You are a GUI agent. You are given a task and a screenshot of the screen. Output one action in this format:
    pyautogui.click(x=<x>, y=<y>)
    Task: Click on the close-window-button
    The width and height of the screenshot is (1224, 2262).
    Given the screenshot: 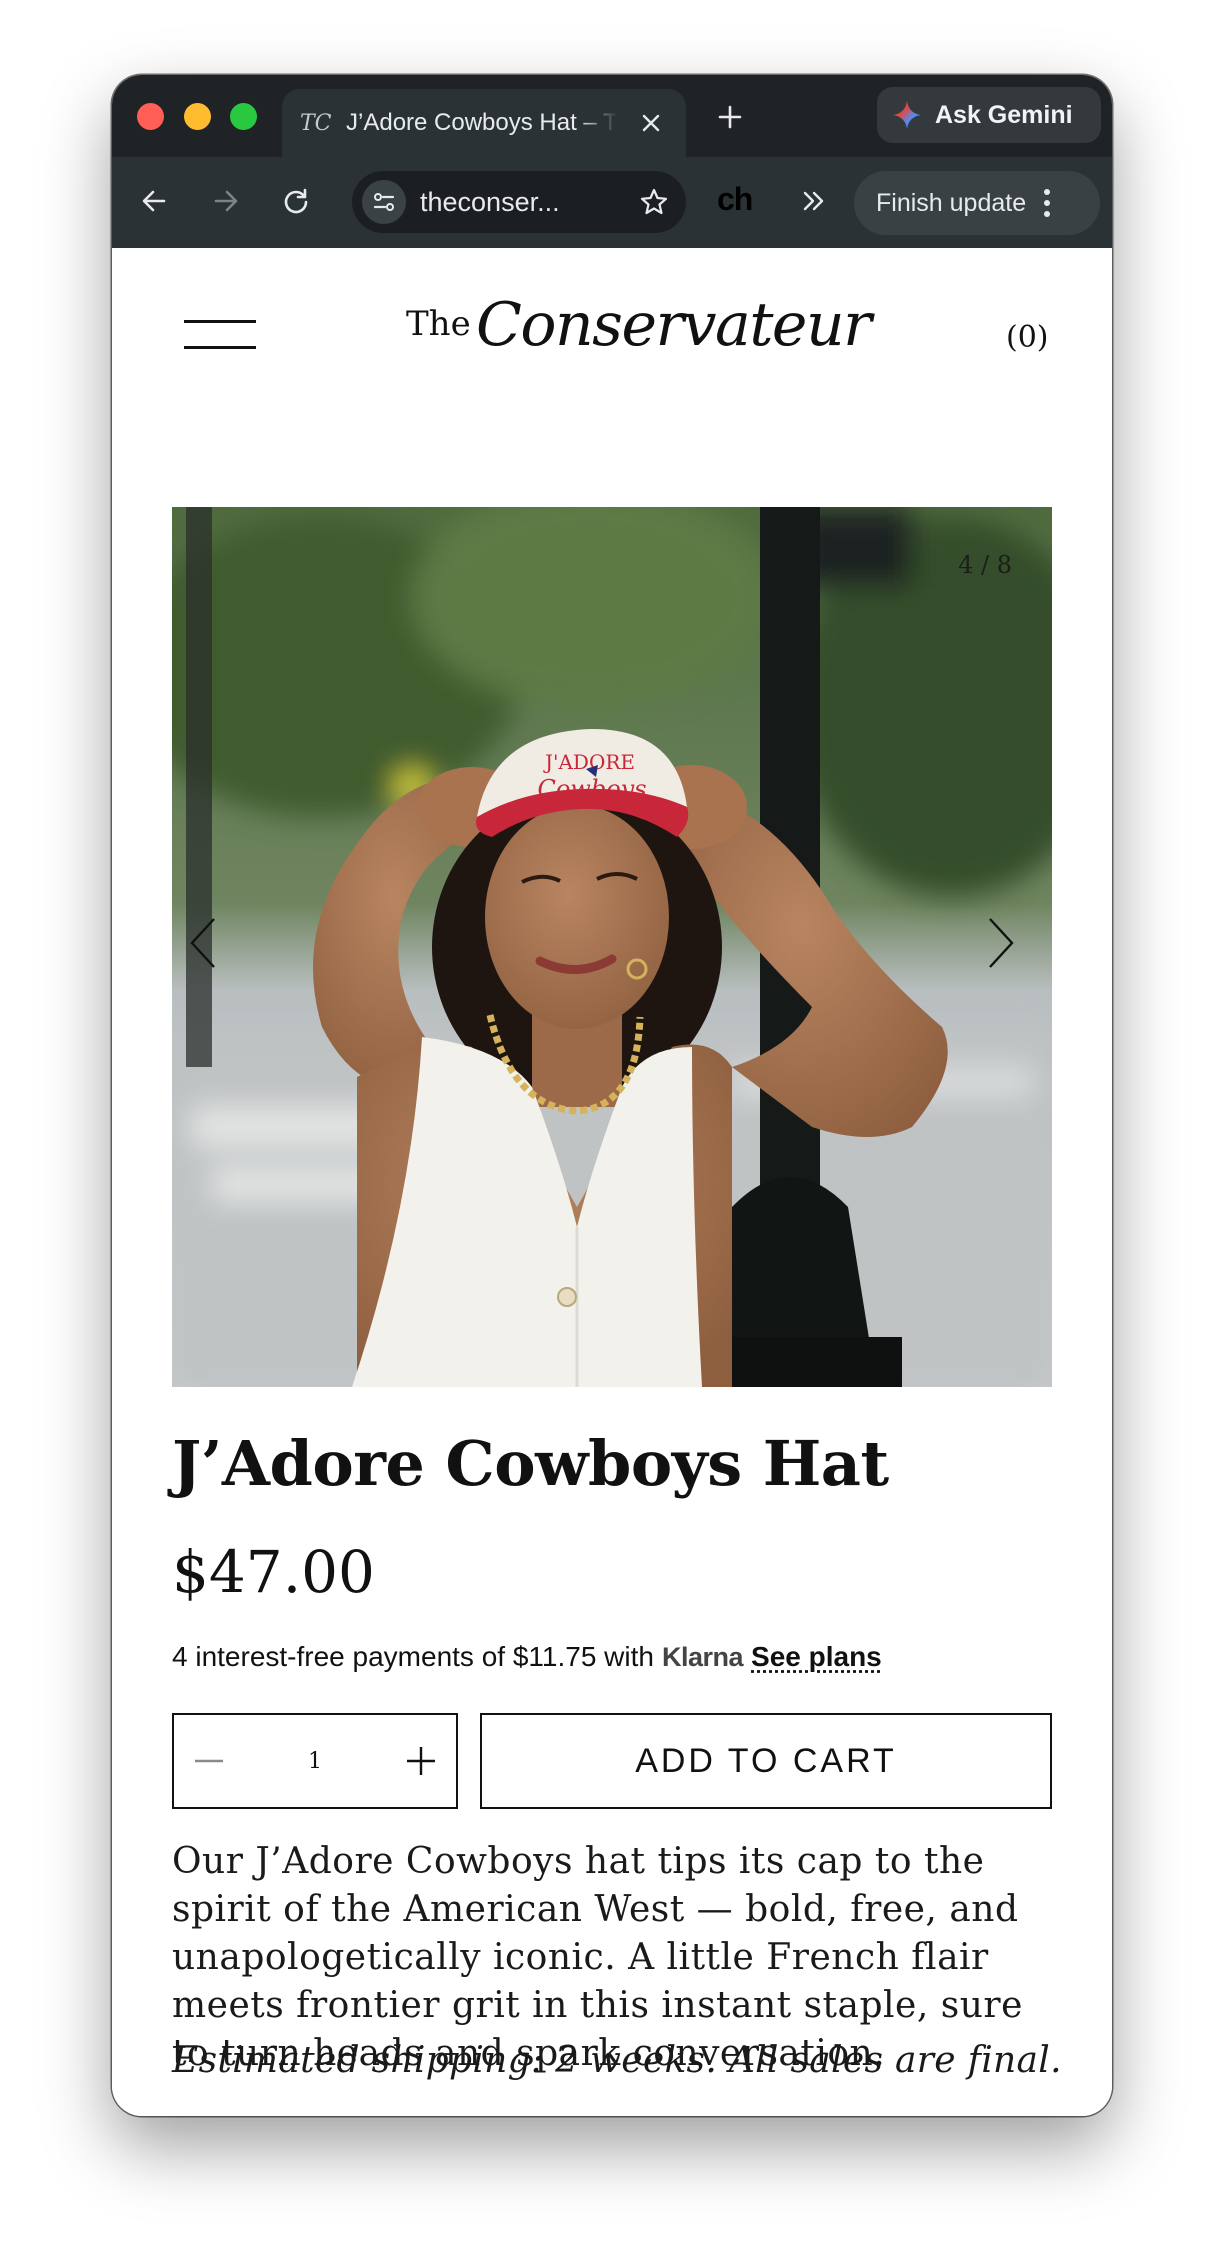 What is the action you would take?
    pyautogui.click(x=150, y=116)
    